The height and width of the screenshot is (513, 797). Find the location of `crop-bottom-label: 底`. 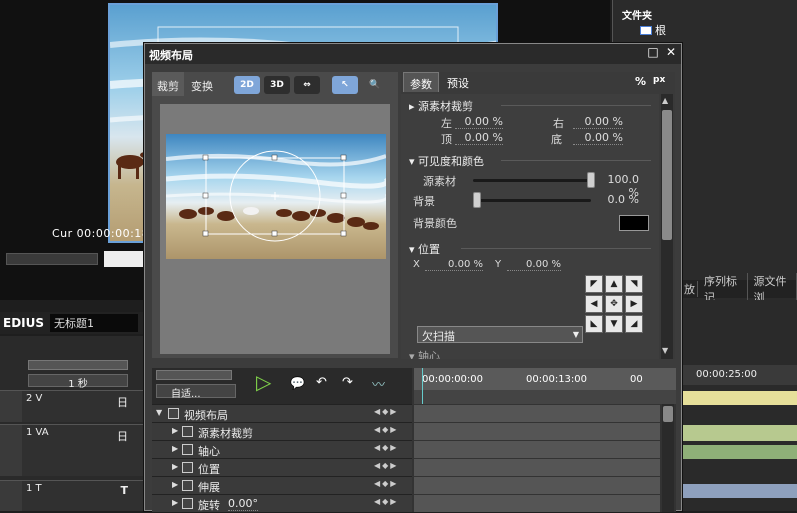

crop-bottom-label: 底 is located at coordinates (556, 139).